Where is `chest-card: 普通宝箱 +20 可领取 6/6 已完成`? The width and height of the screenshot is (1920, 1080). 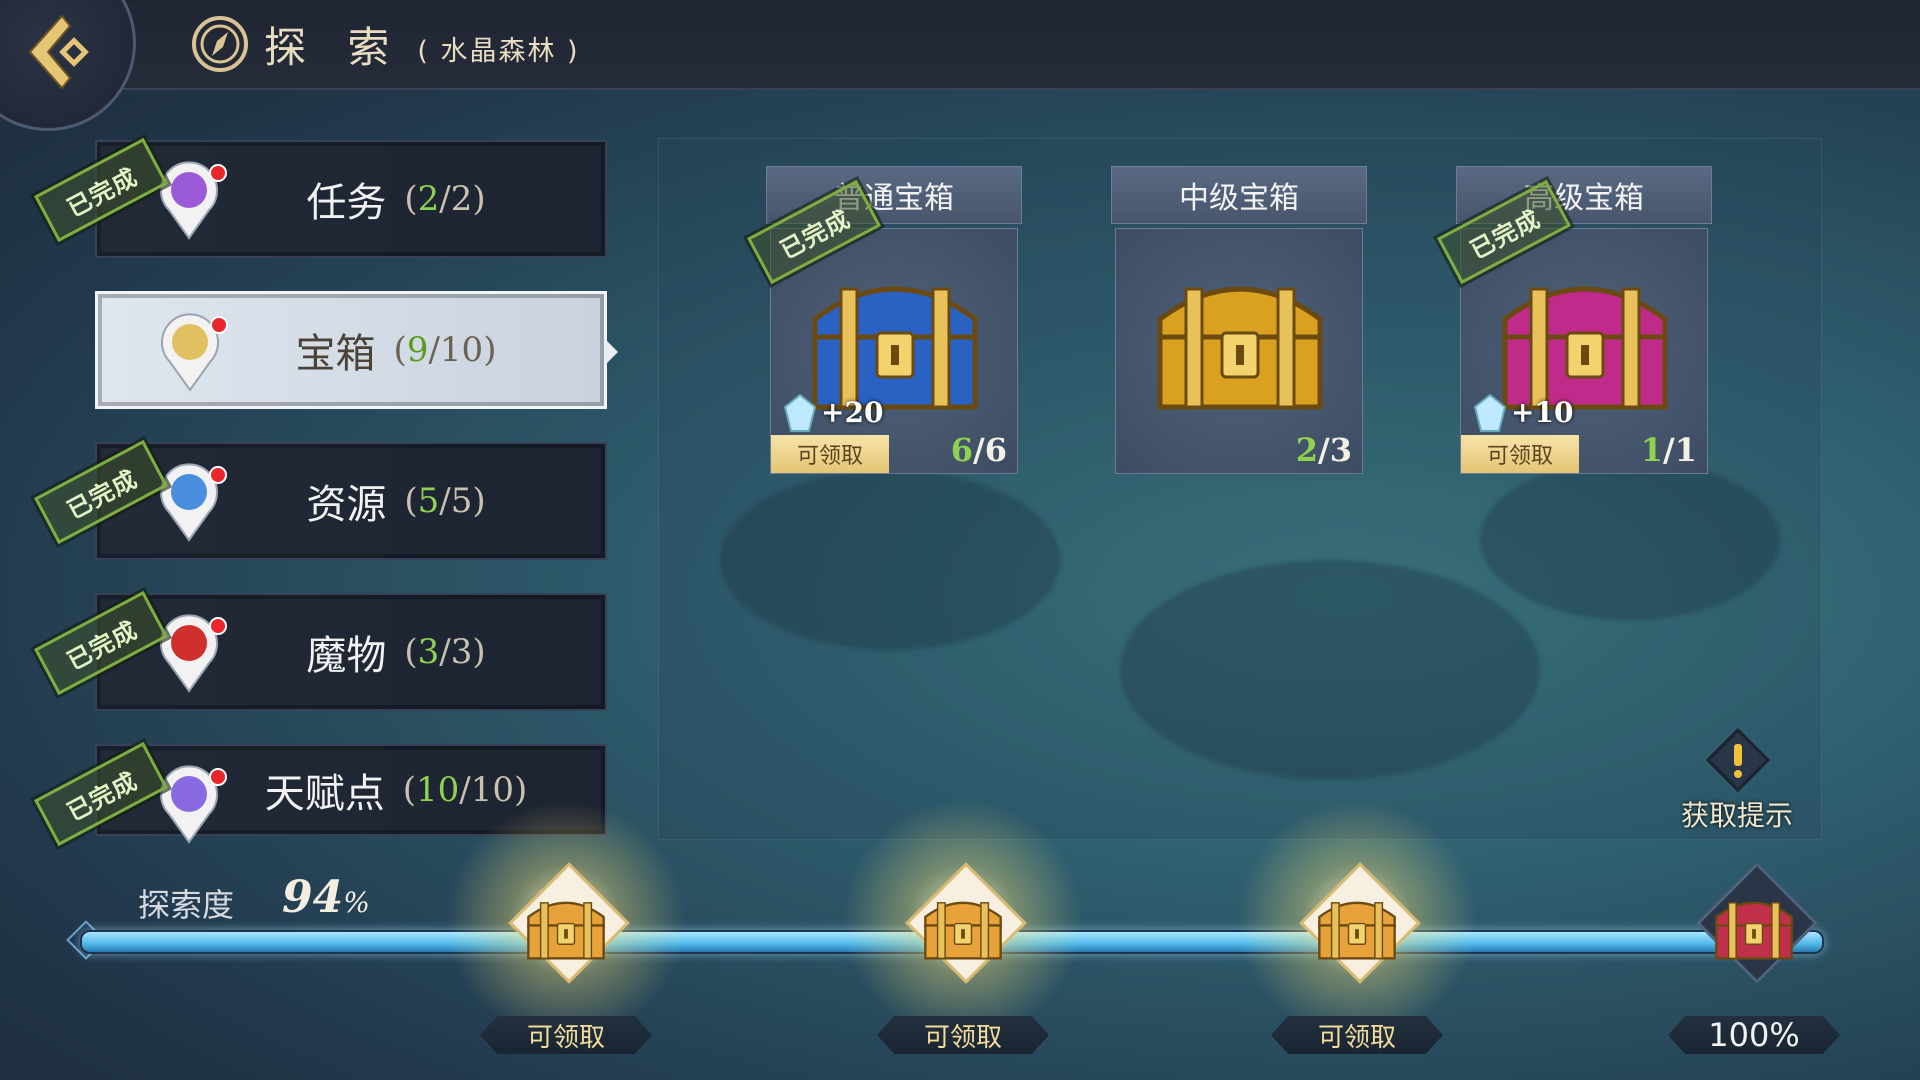 chest-card: 普通宝箱 +20 可领取 6/6 已完成 is located at coordinates (884, 321).